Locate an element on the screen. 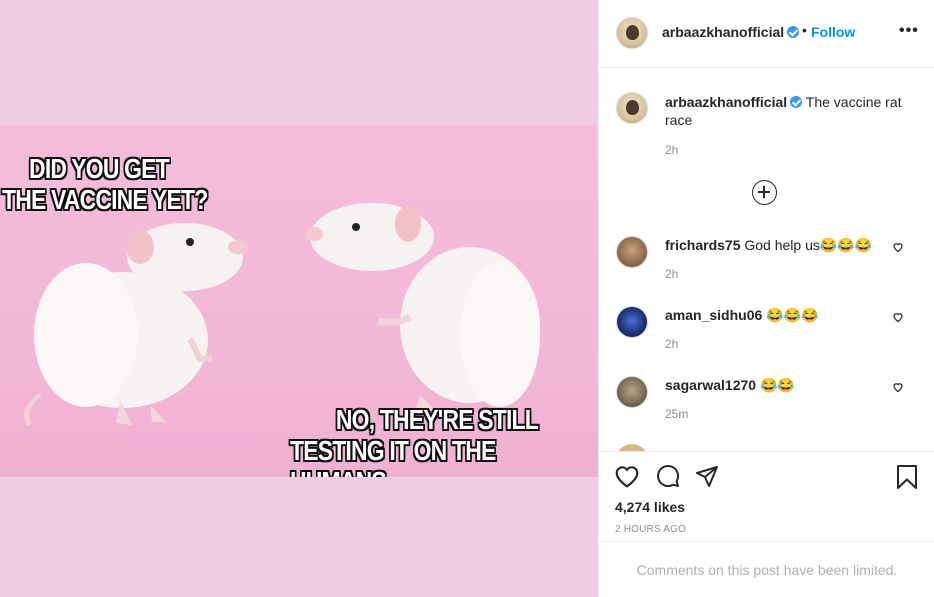 This screenshot has height=597, width=934. meme-top-line1: DID YOU GET is located at coordinates (99, 168).